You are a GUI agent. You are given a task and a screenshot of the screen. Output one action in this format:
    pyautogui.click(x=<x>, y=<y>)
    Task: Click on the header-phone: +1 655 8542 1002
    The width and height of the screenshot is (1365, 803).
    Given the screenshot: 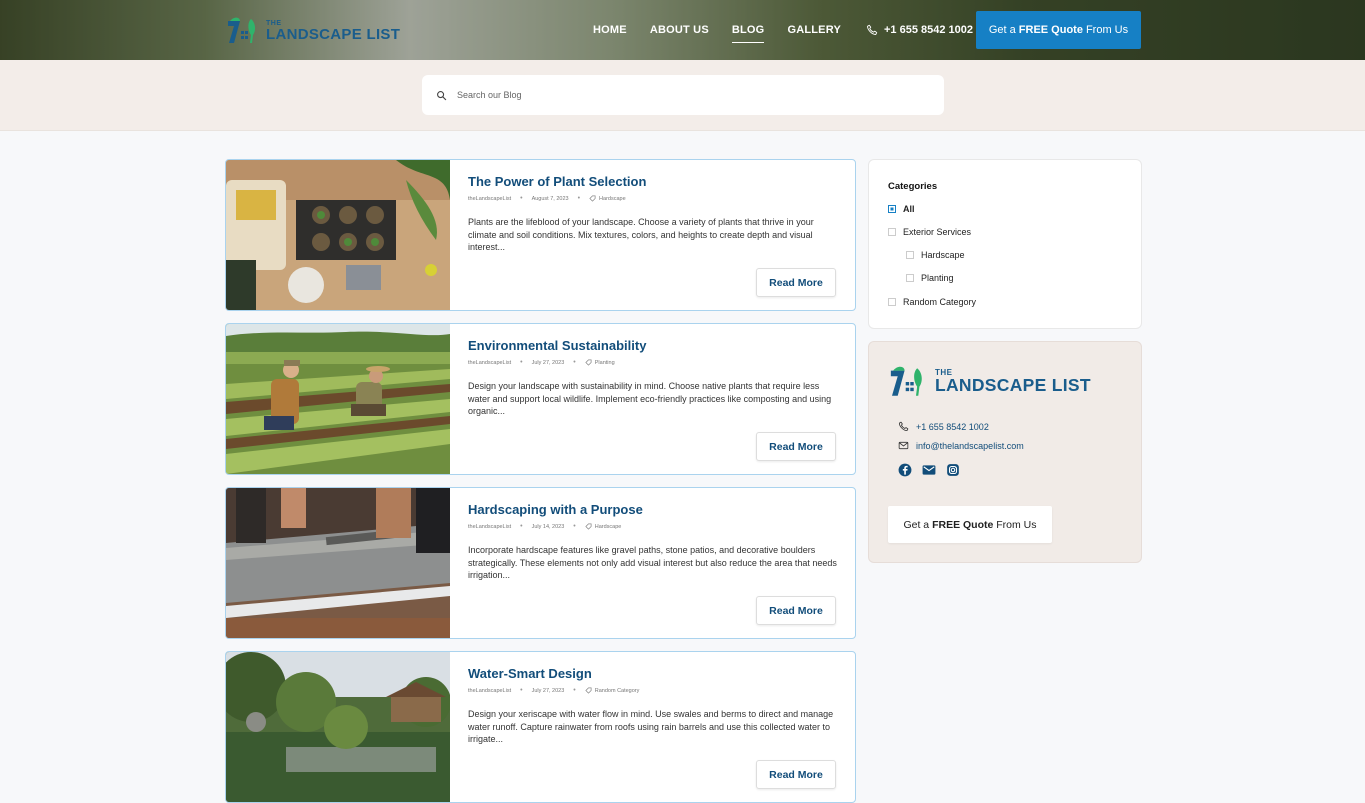 What is the action you would take?
    pyautogui.click(x=919, y=30)
    